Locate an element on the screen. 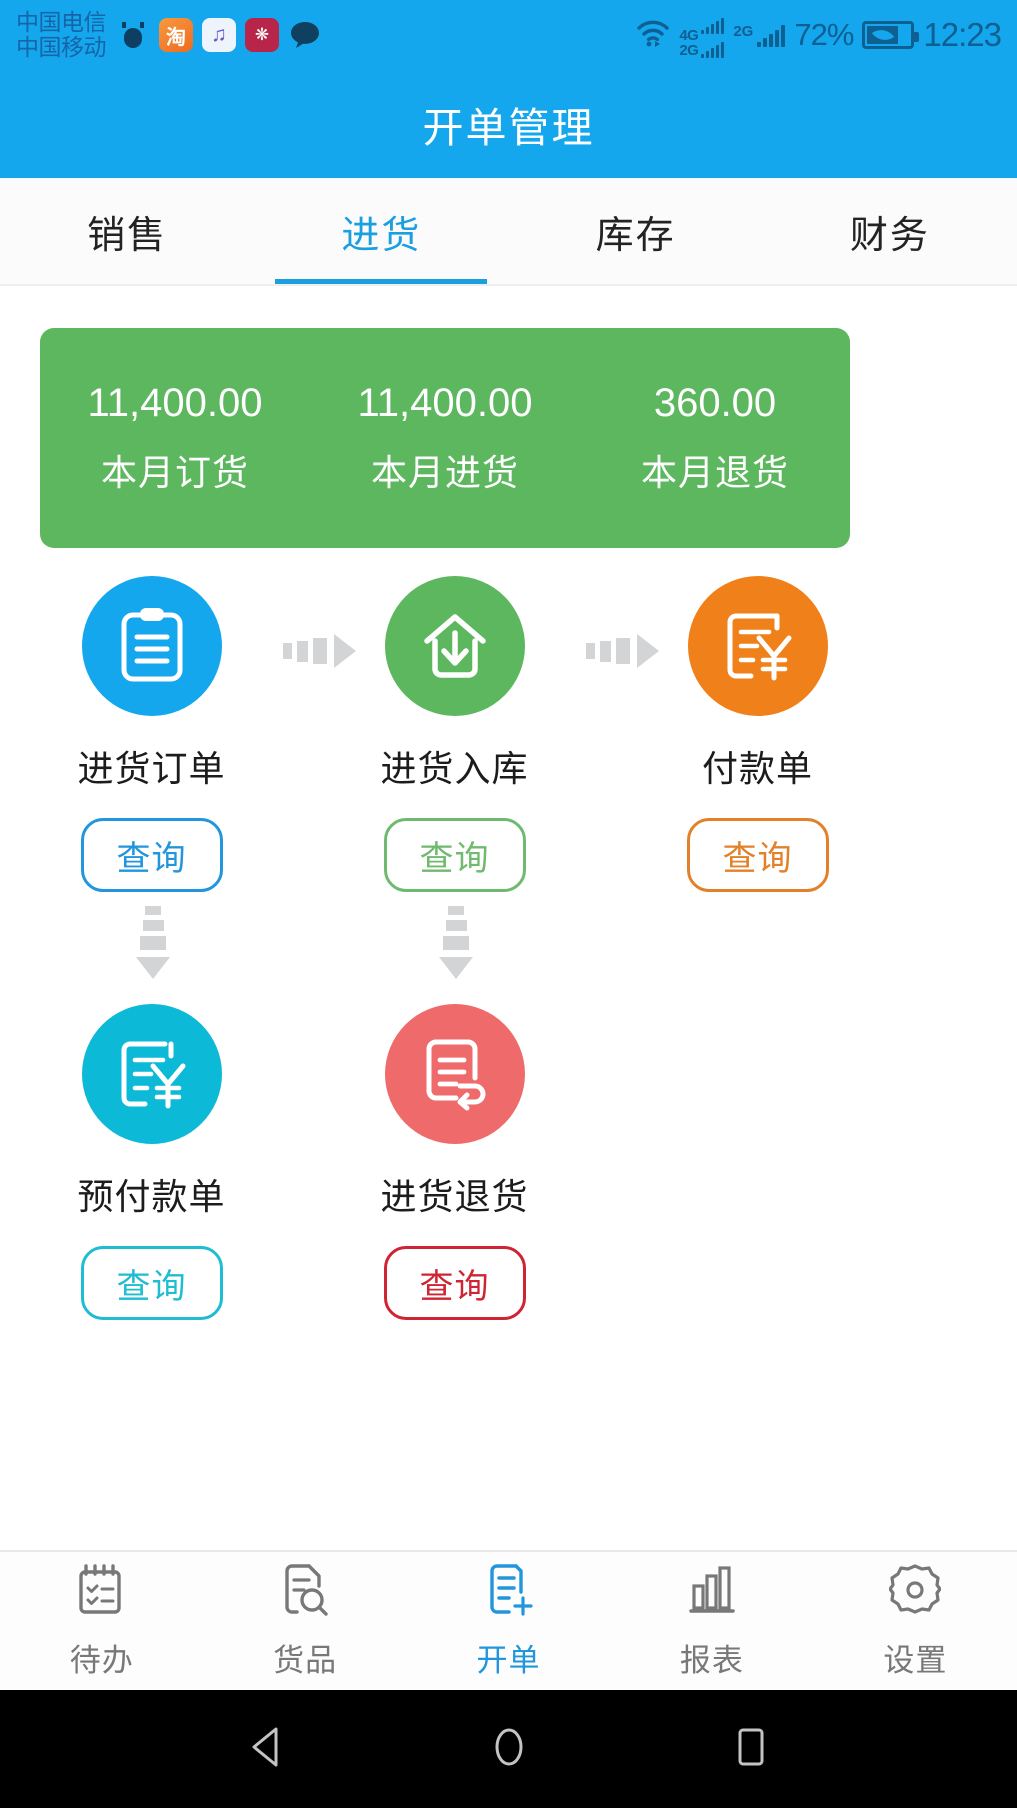 The width and height of the screenshot is (1017, 1808). invoice-yuan-icon-prepayment is located at coordinates (151, 1074).